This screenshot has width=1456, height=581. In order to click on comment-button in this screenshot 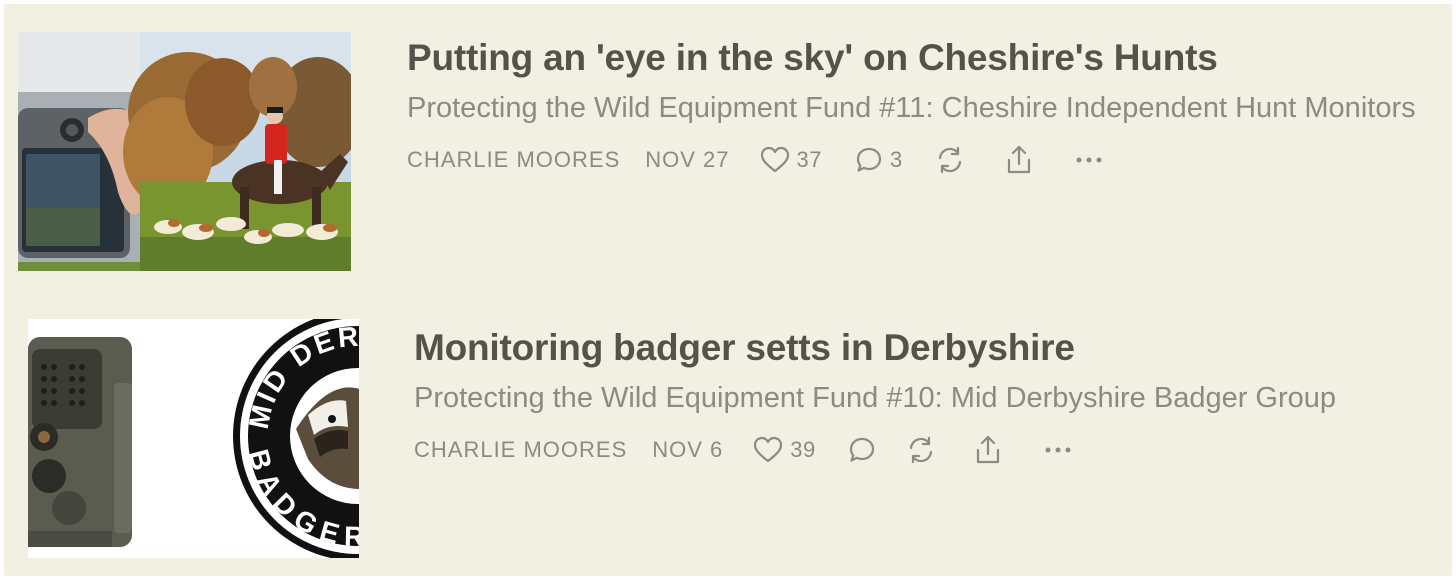, I will do `click(862, 450)`.